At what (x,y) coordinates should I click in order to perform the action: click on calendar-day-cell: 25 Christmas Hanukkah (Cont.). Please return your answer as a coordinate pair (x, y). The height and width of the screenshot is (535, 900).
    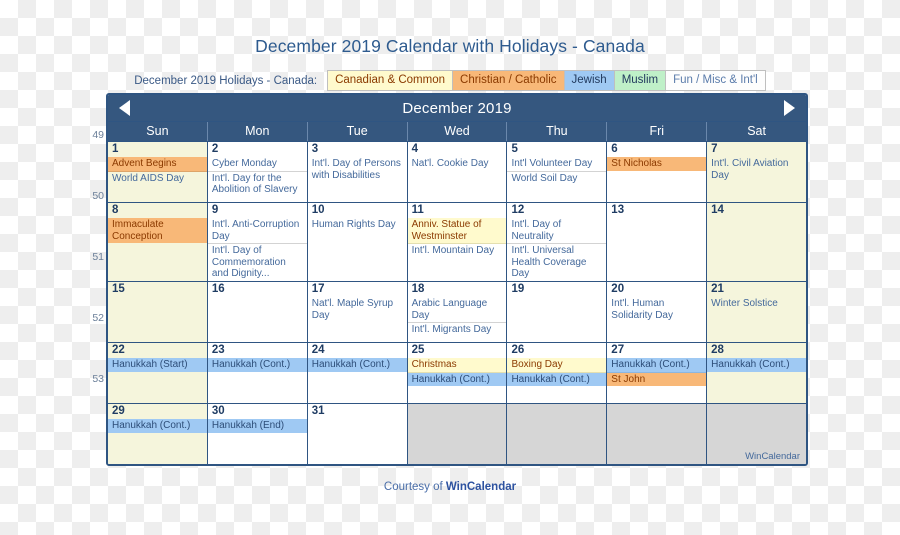
    Looking at the image, I should click on (457, 372).